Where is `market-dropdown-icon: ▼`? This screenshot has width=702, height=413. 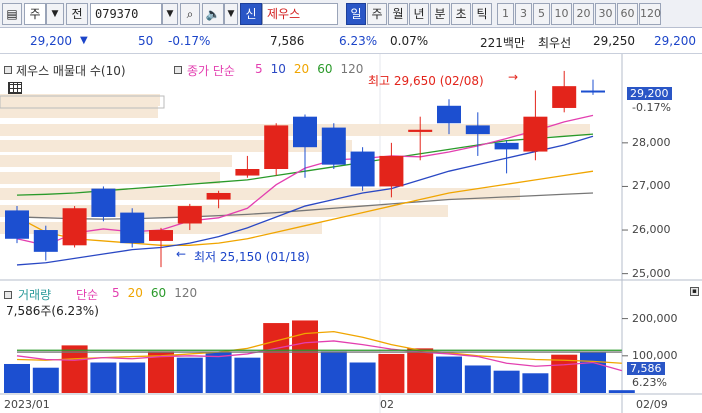
market-dropdown-icon: ▼ is located at coordinates (55, 14).